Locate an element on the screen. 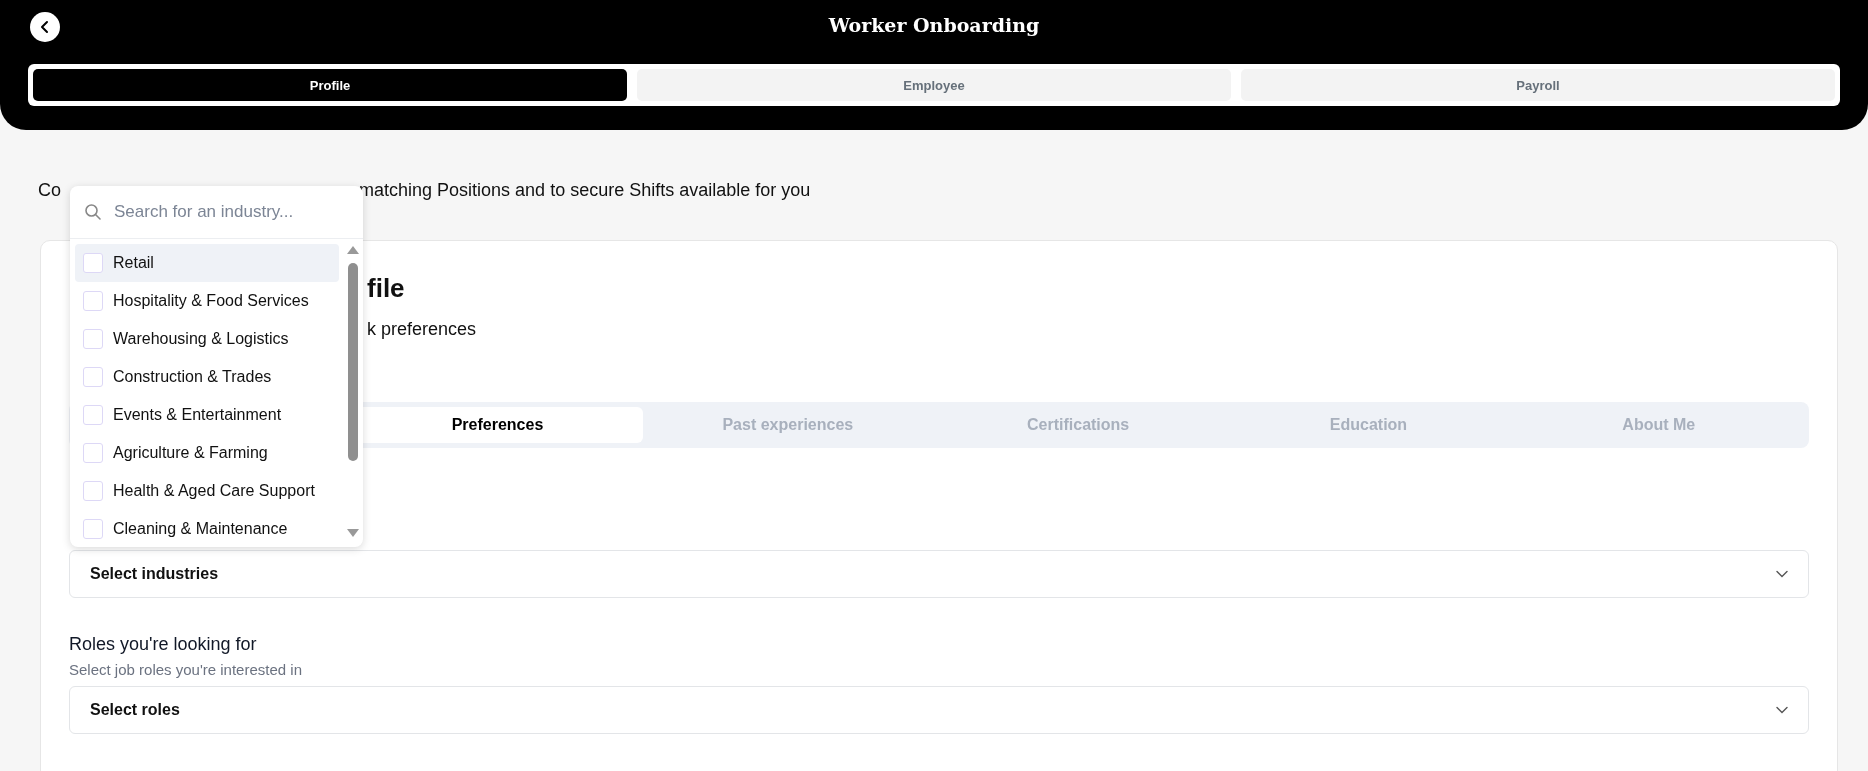 Image resolution: width=1868 pixels, height=771 pixels. intro-text: Co is located at coordinates (49, 191).